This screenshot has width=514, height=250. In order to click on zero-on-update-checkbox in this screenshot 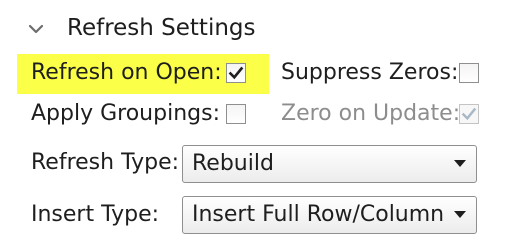, I will do `click(469, 114)`.